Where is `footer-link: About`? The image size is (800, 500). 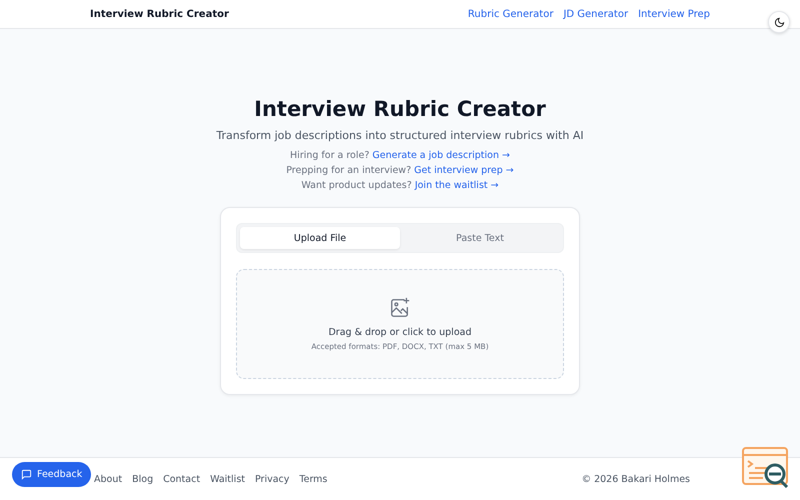 footer-link: About is located at coordinates (108, 479).